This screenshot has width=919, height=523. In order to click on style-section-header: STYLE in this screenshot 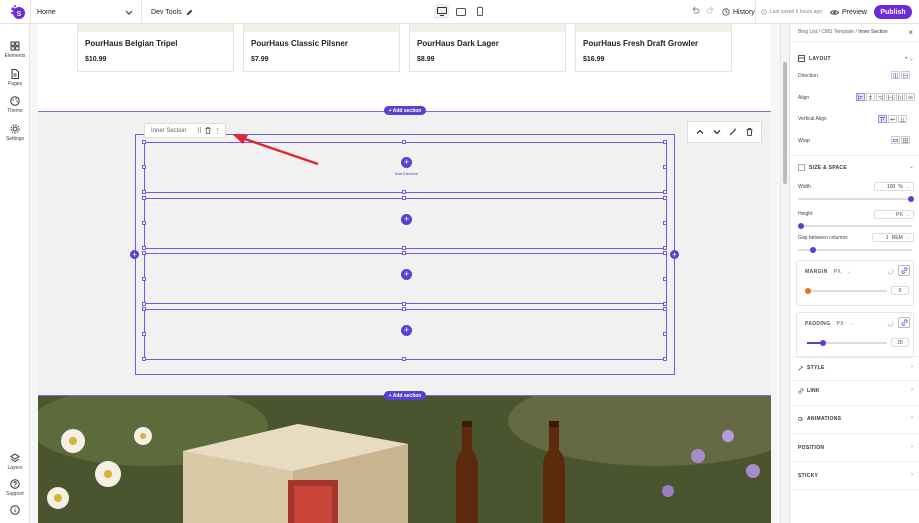, I will do `click(811, 368)`.